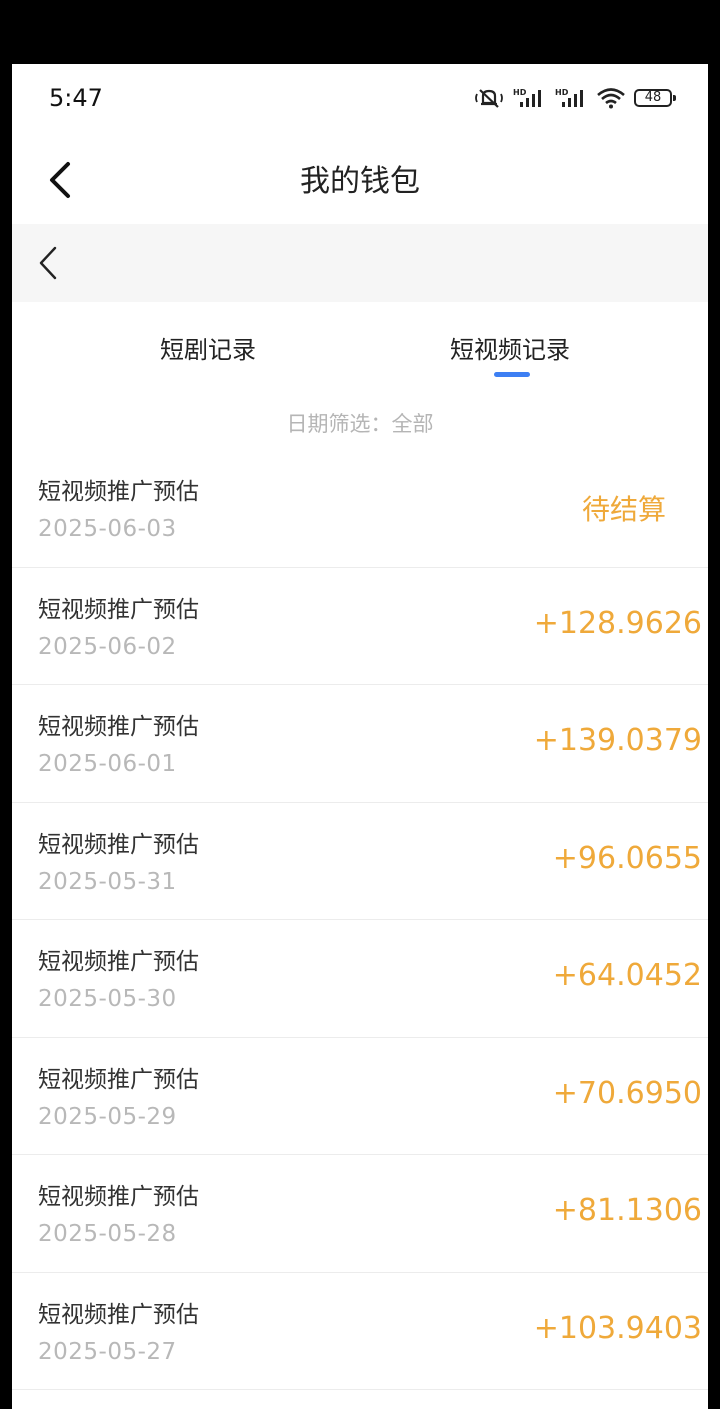 Image resolution: width=720 pixels, height=1409 pixels. I want to click on record-date: 2025-06-01, so click(107, 764).